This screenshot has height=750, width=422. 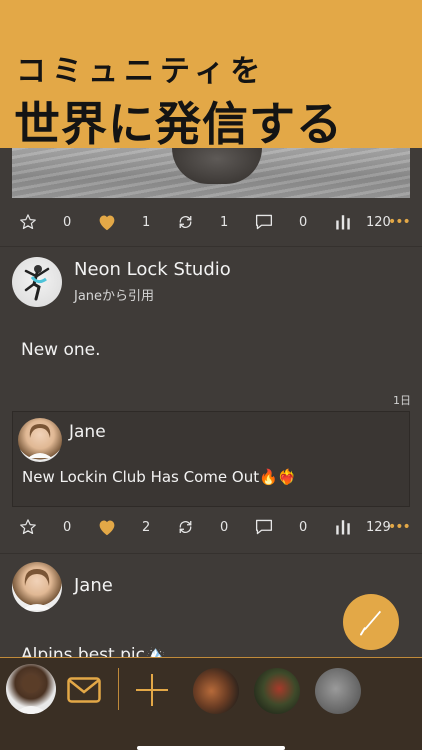 I want to click on post-text: New one., so click(x=61, y=350).